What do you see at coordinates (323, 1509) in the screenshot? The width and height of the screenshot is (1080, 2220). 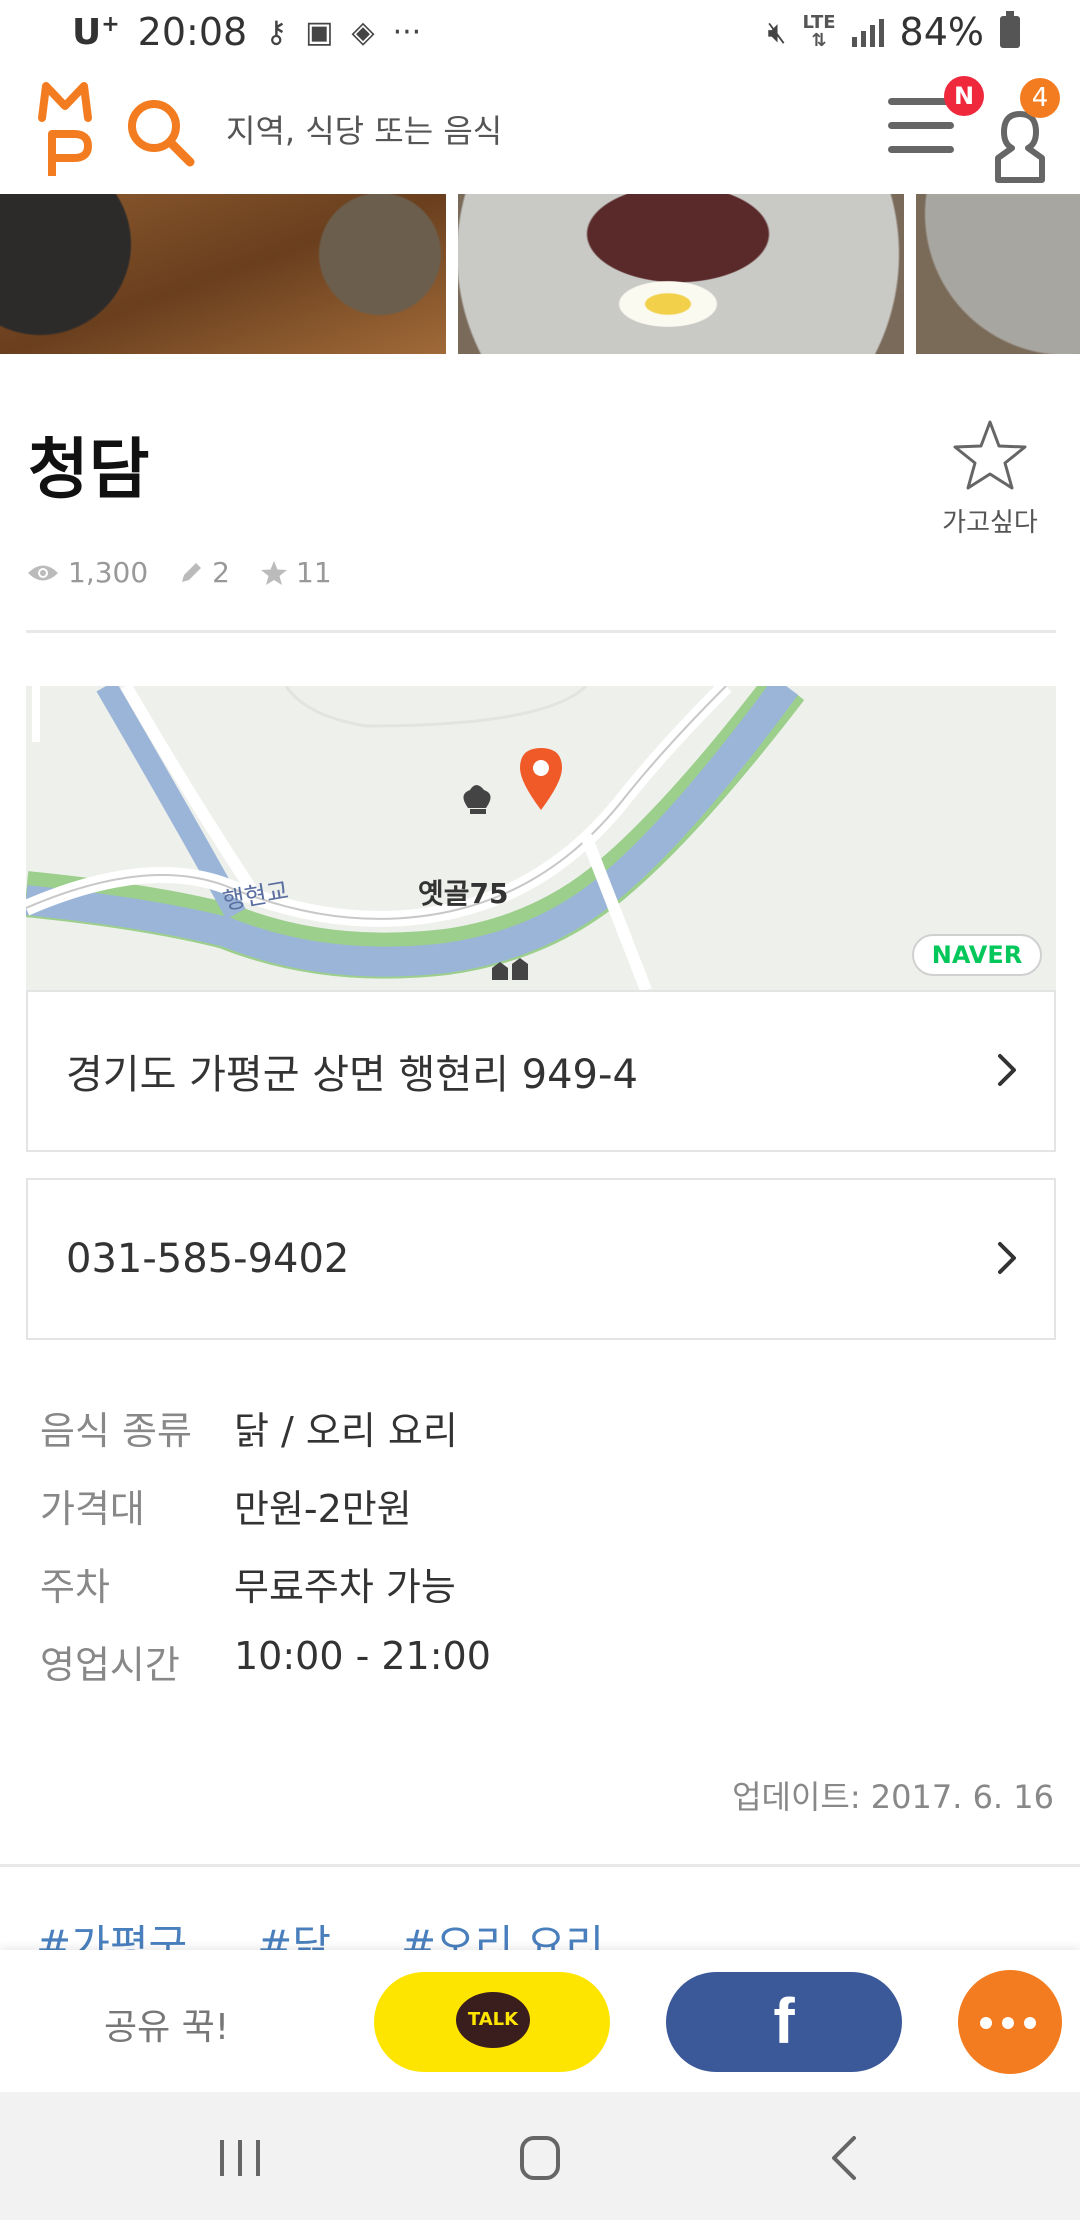 I see `detail-value: 만원-2만원` at bounding box center [323, 1509].